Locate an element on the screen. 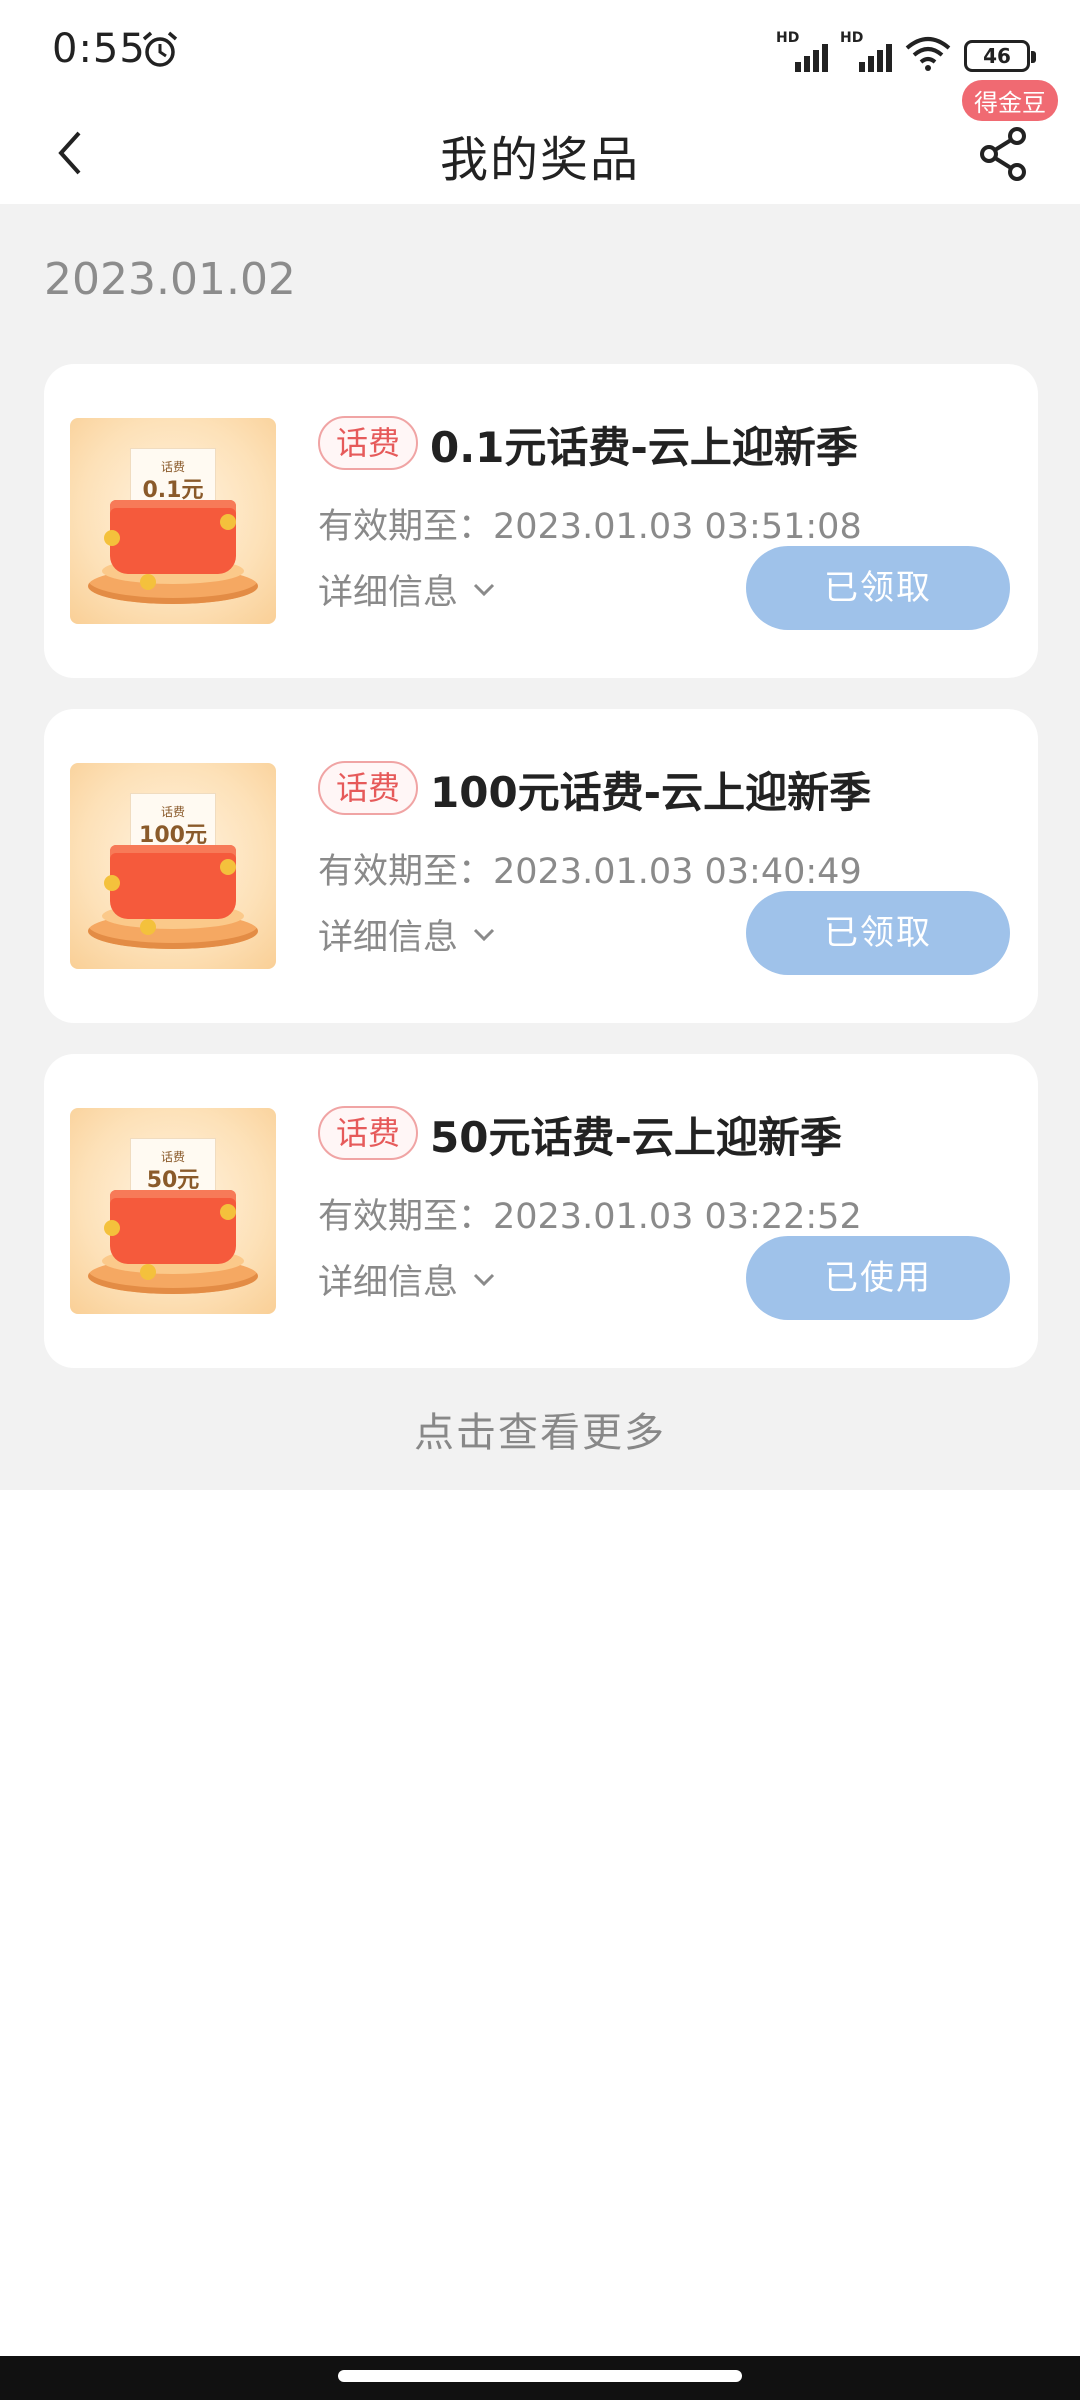  prize-thumbnail: 话费 50元 is located at coordinates (173, 1211).